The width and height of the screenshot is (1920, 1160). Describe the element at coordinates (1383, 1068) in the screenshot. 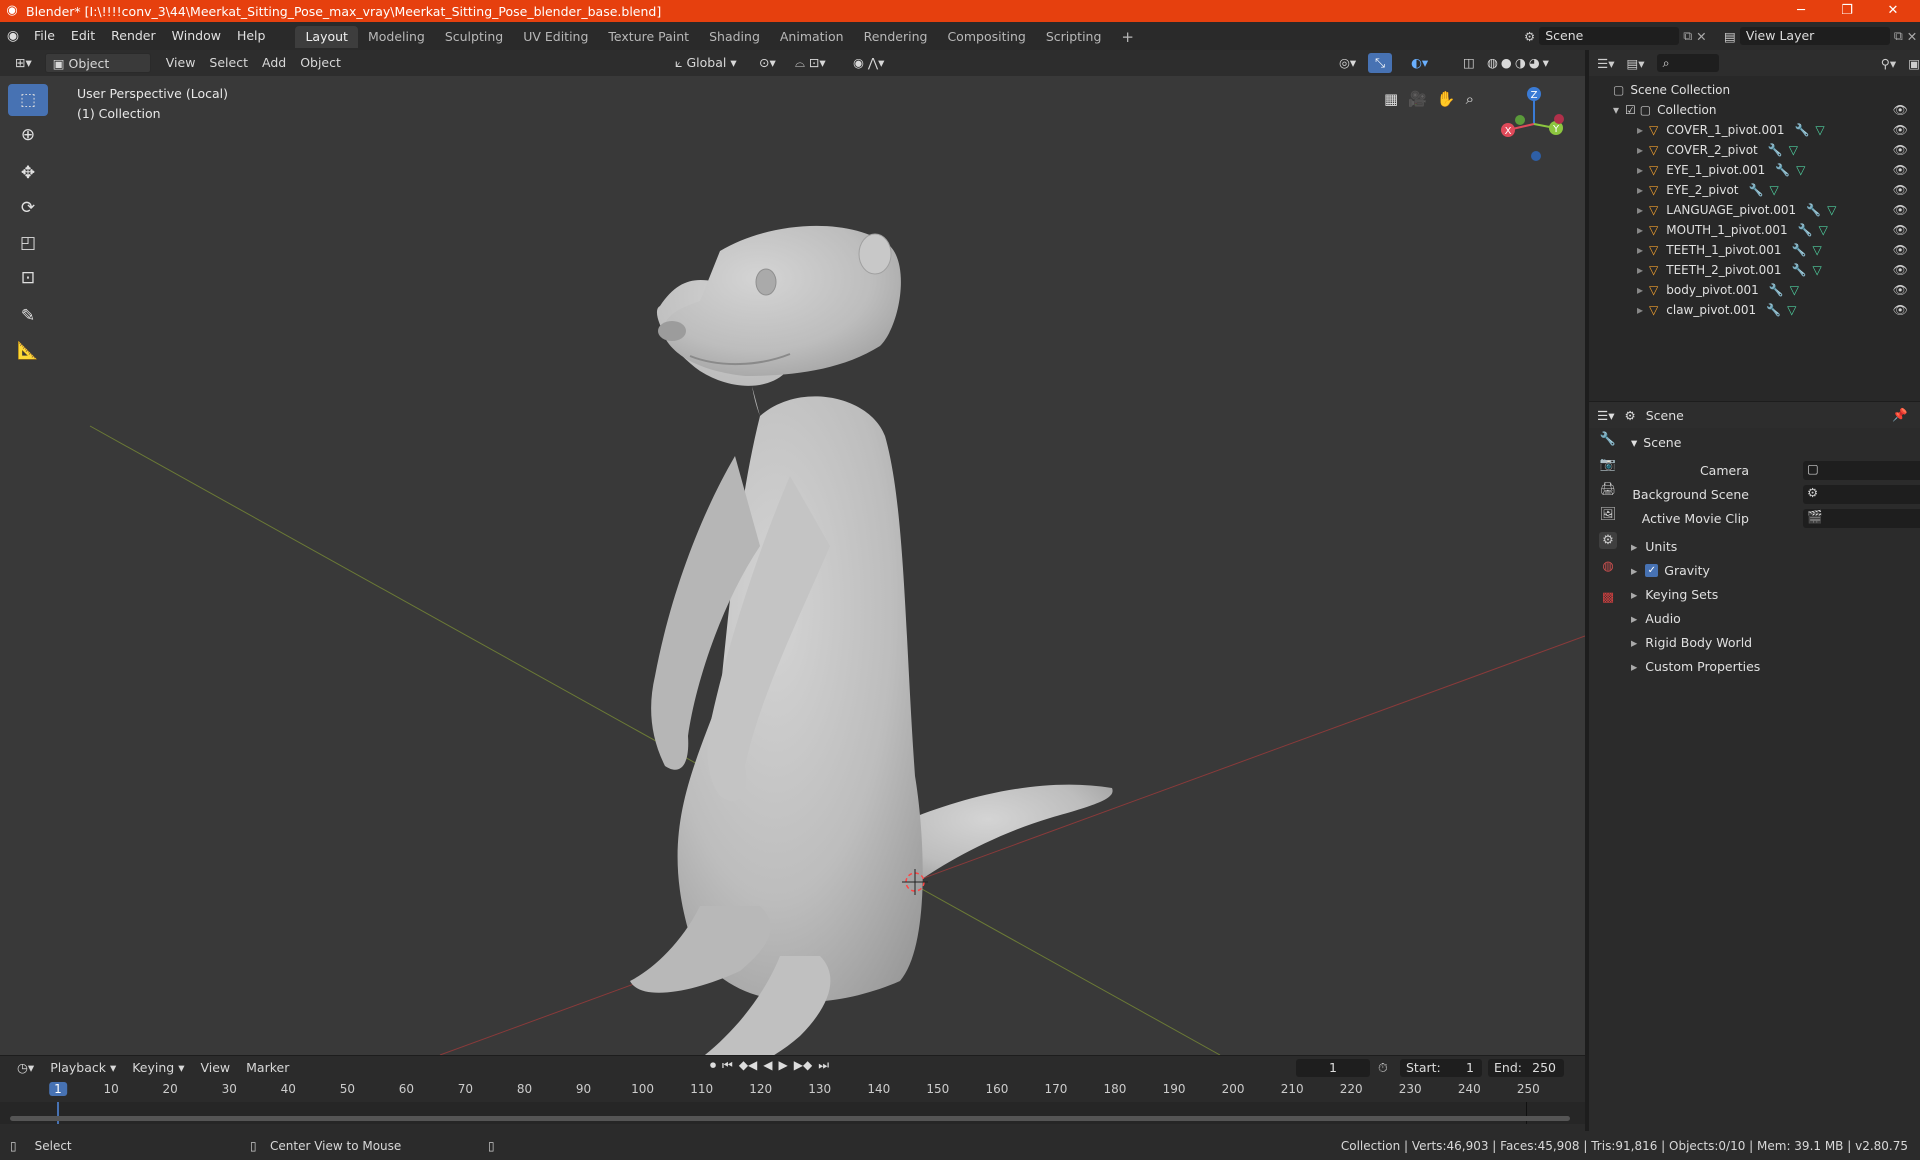

I see `stopwatch-icon: ⏱` at that location.